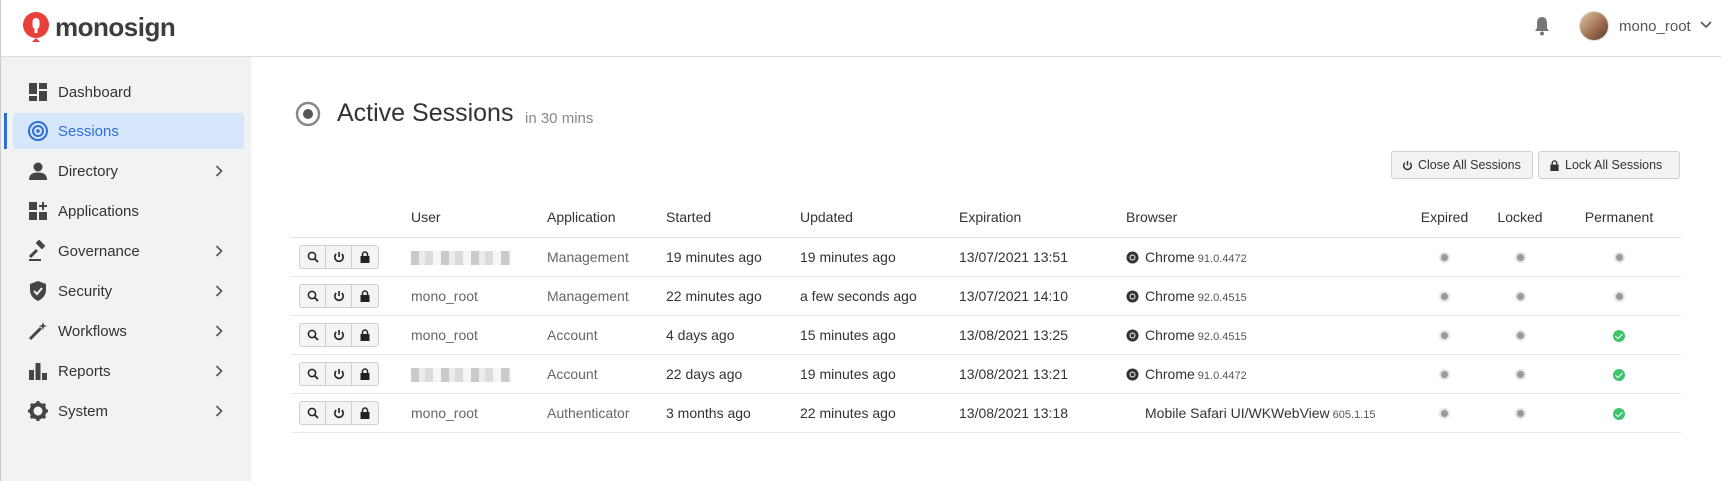  What do you see at coordinates (1222, 375) in the screenshot?
I see `browser-version: 91.0.4472` at bounding box center [1222, 375].